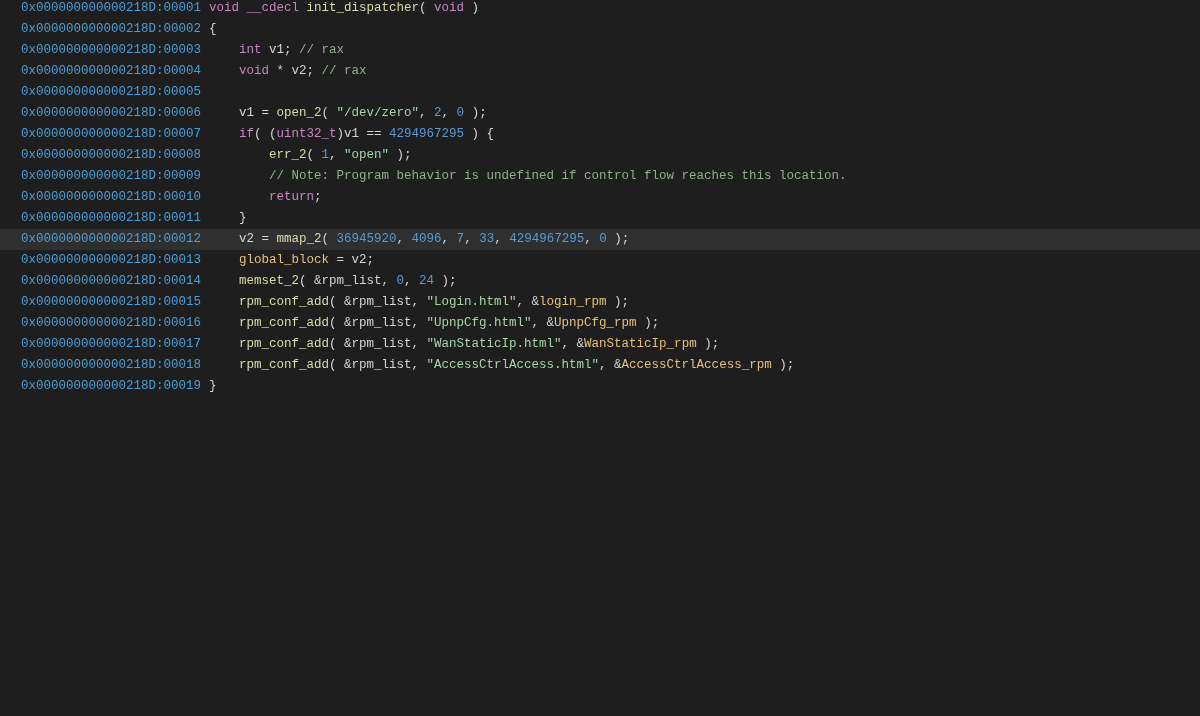 Image resolution: width=1200 pixels, height=716 pixels. I want to click on code-line: memset_2( &rpm_list, 0, 24 );, so click(347, 281).